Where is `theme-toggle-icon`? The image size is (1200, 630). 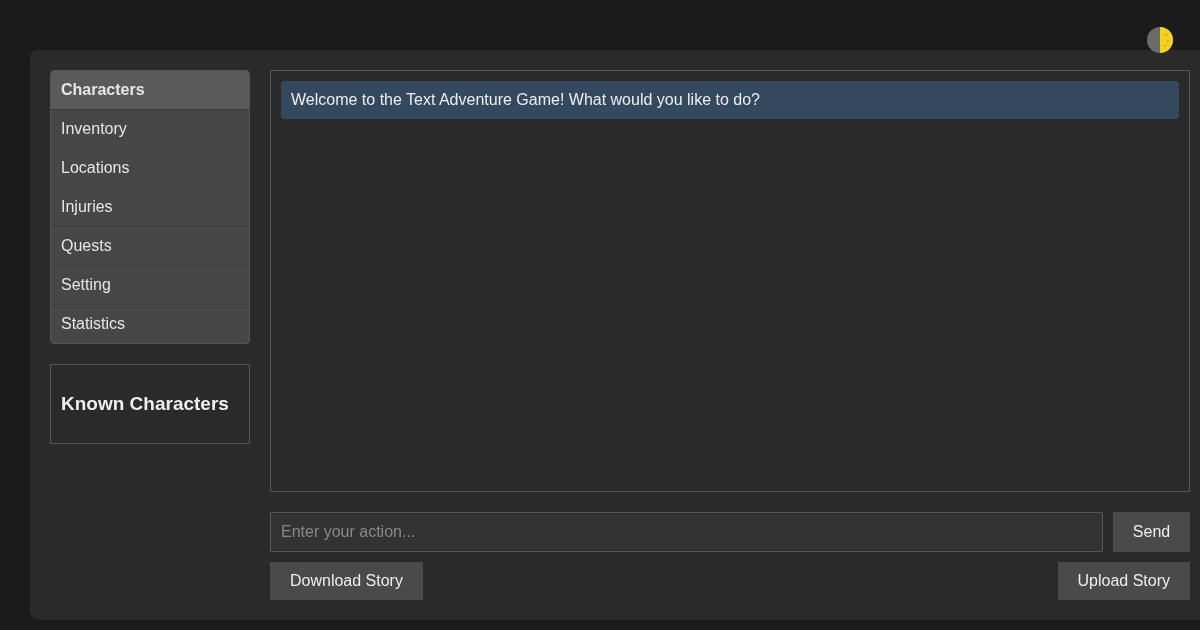 theme-toggle-icon is located at coordinates (1160, 40).